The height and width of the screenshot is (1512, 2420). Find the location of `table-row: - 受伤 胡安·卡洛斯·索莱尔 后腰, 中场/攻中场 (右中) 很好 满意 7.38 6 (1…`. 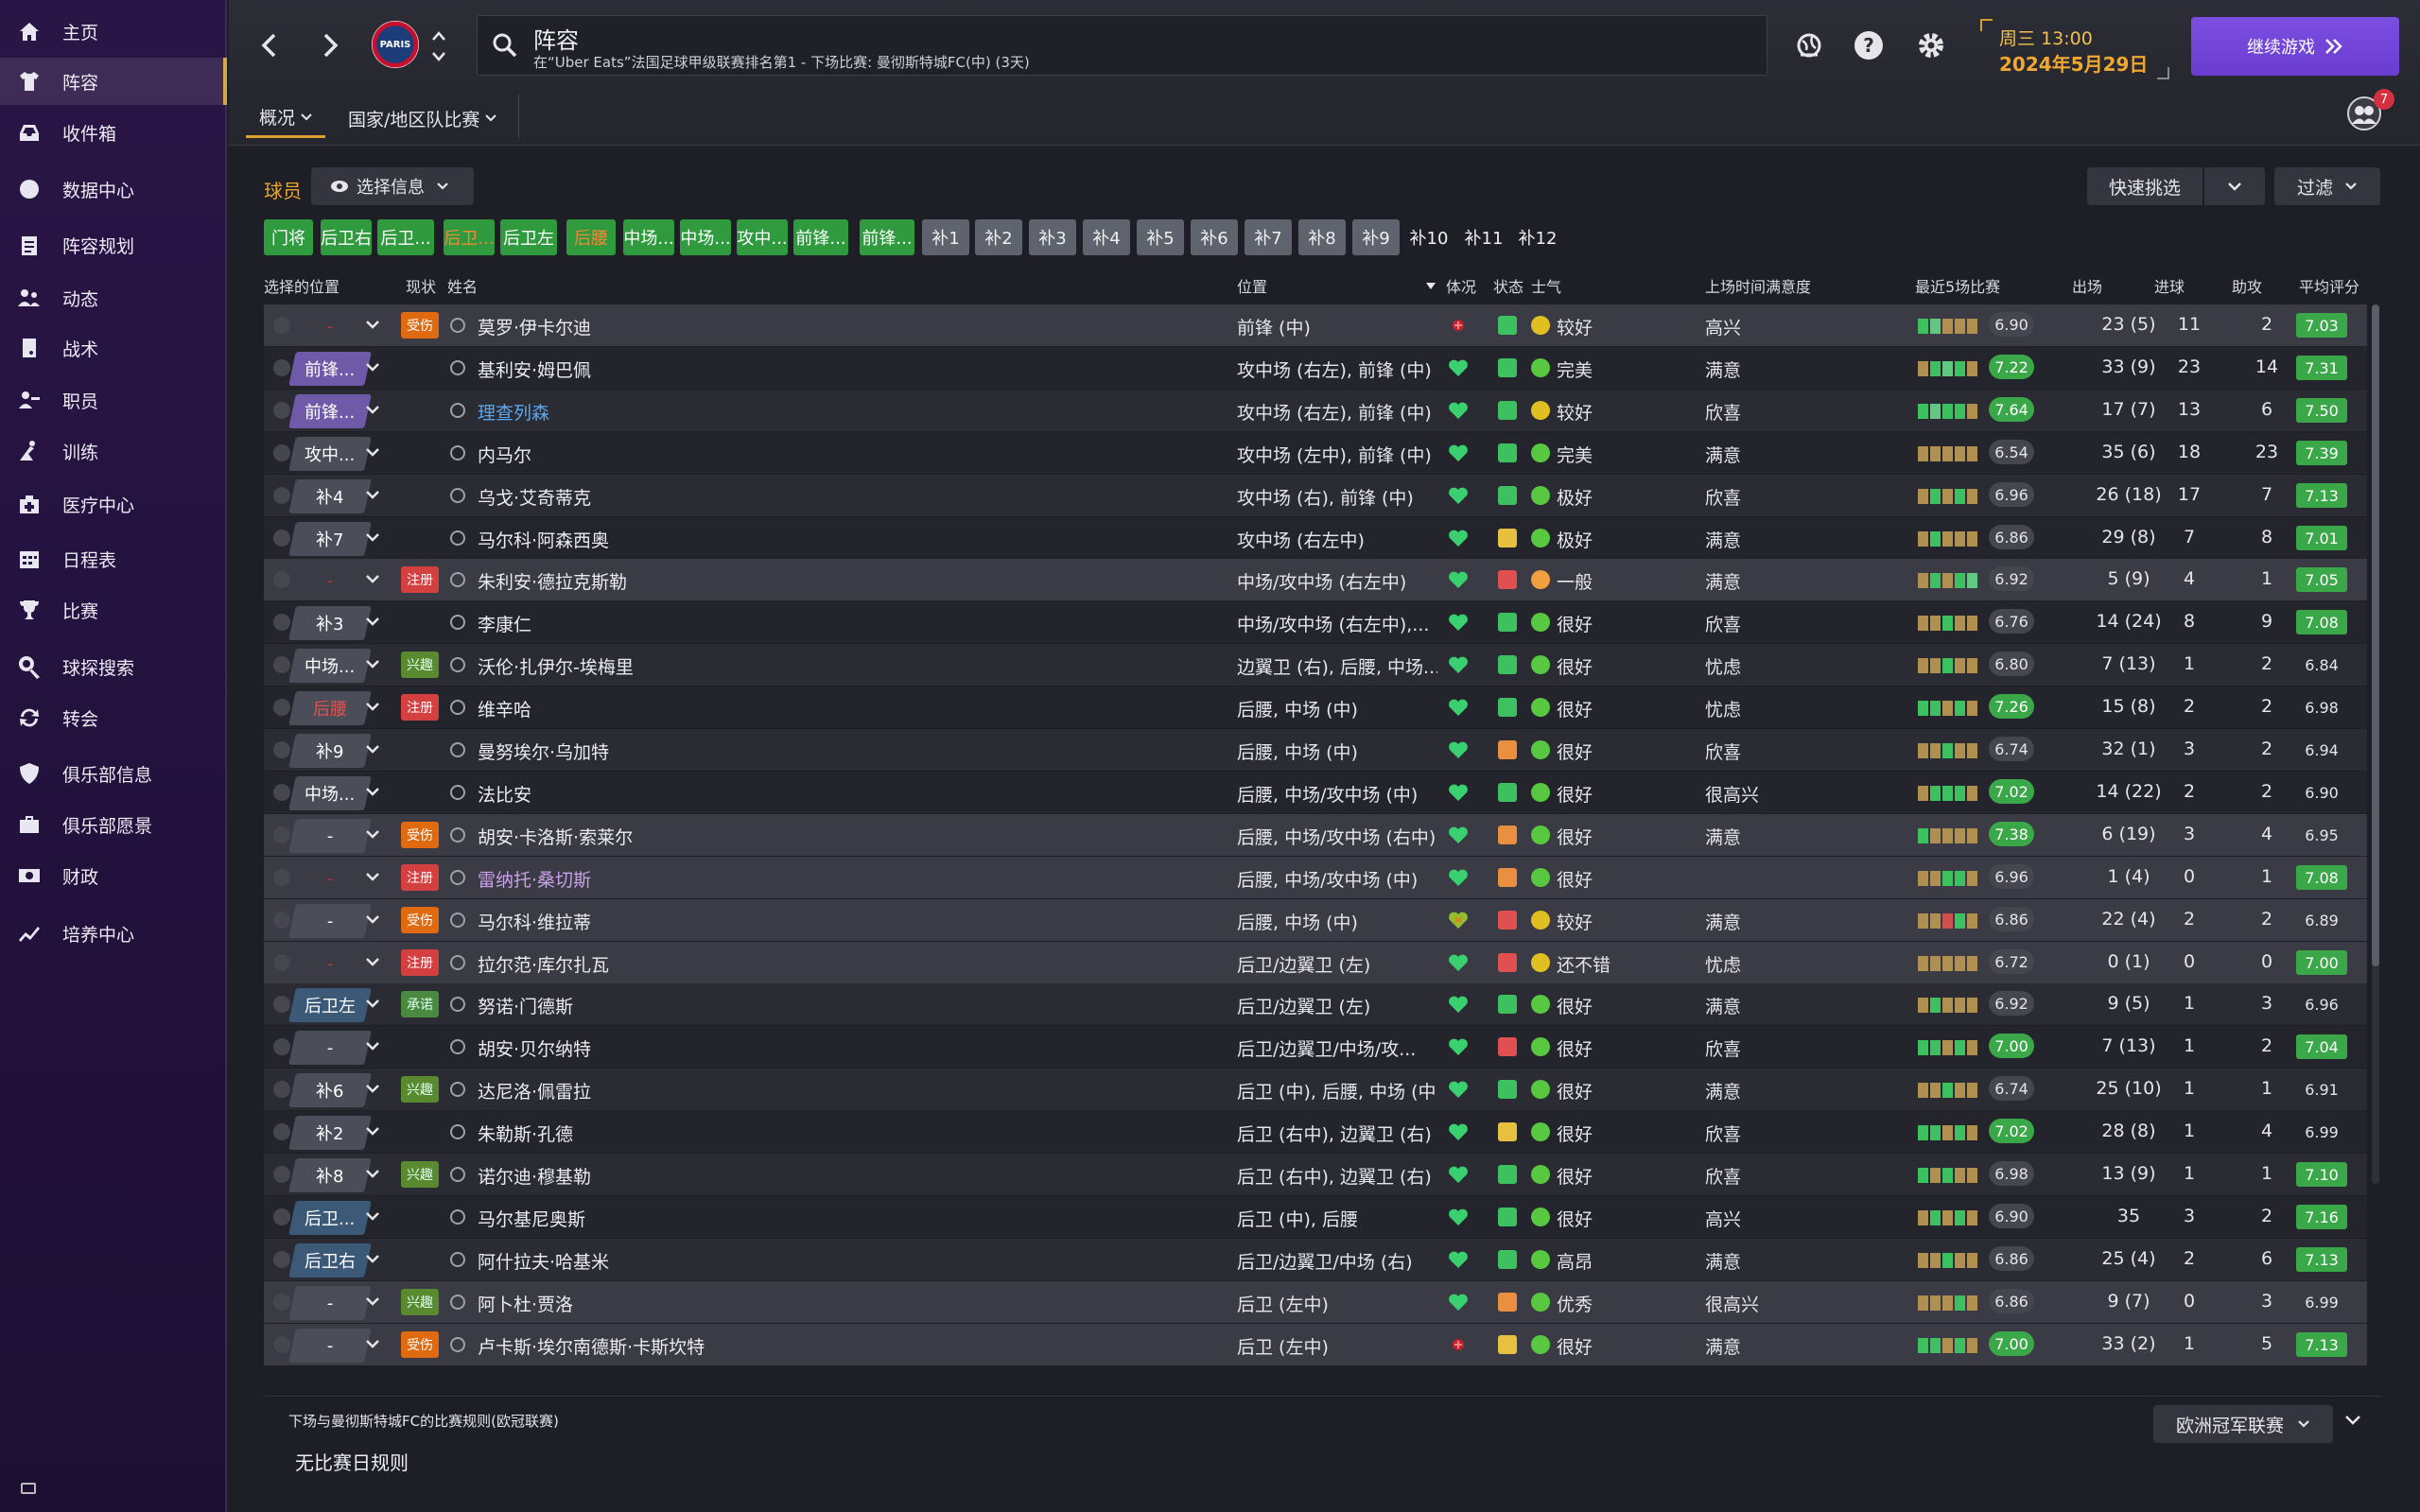

table-row: - 受伤 胡安·卡洛斯·索莱尔 后腰, 中场/攻中场 (右中) 很好 满意 7.38 6 (1… is located at coordinates (1316, 835).